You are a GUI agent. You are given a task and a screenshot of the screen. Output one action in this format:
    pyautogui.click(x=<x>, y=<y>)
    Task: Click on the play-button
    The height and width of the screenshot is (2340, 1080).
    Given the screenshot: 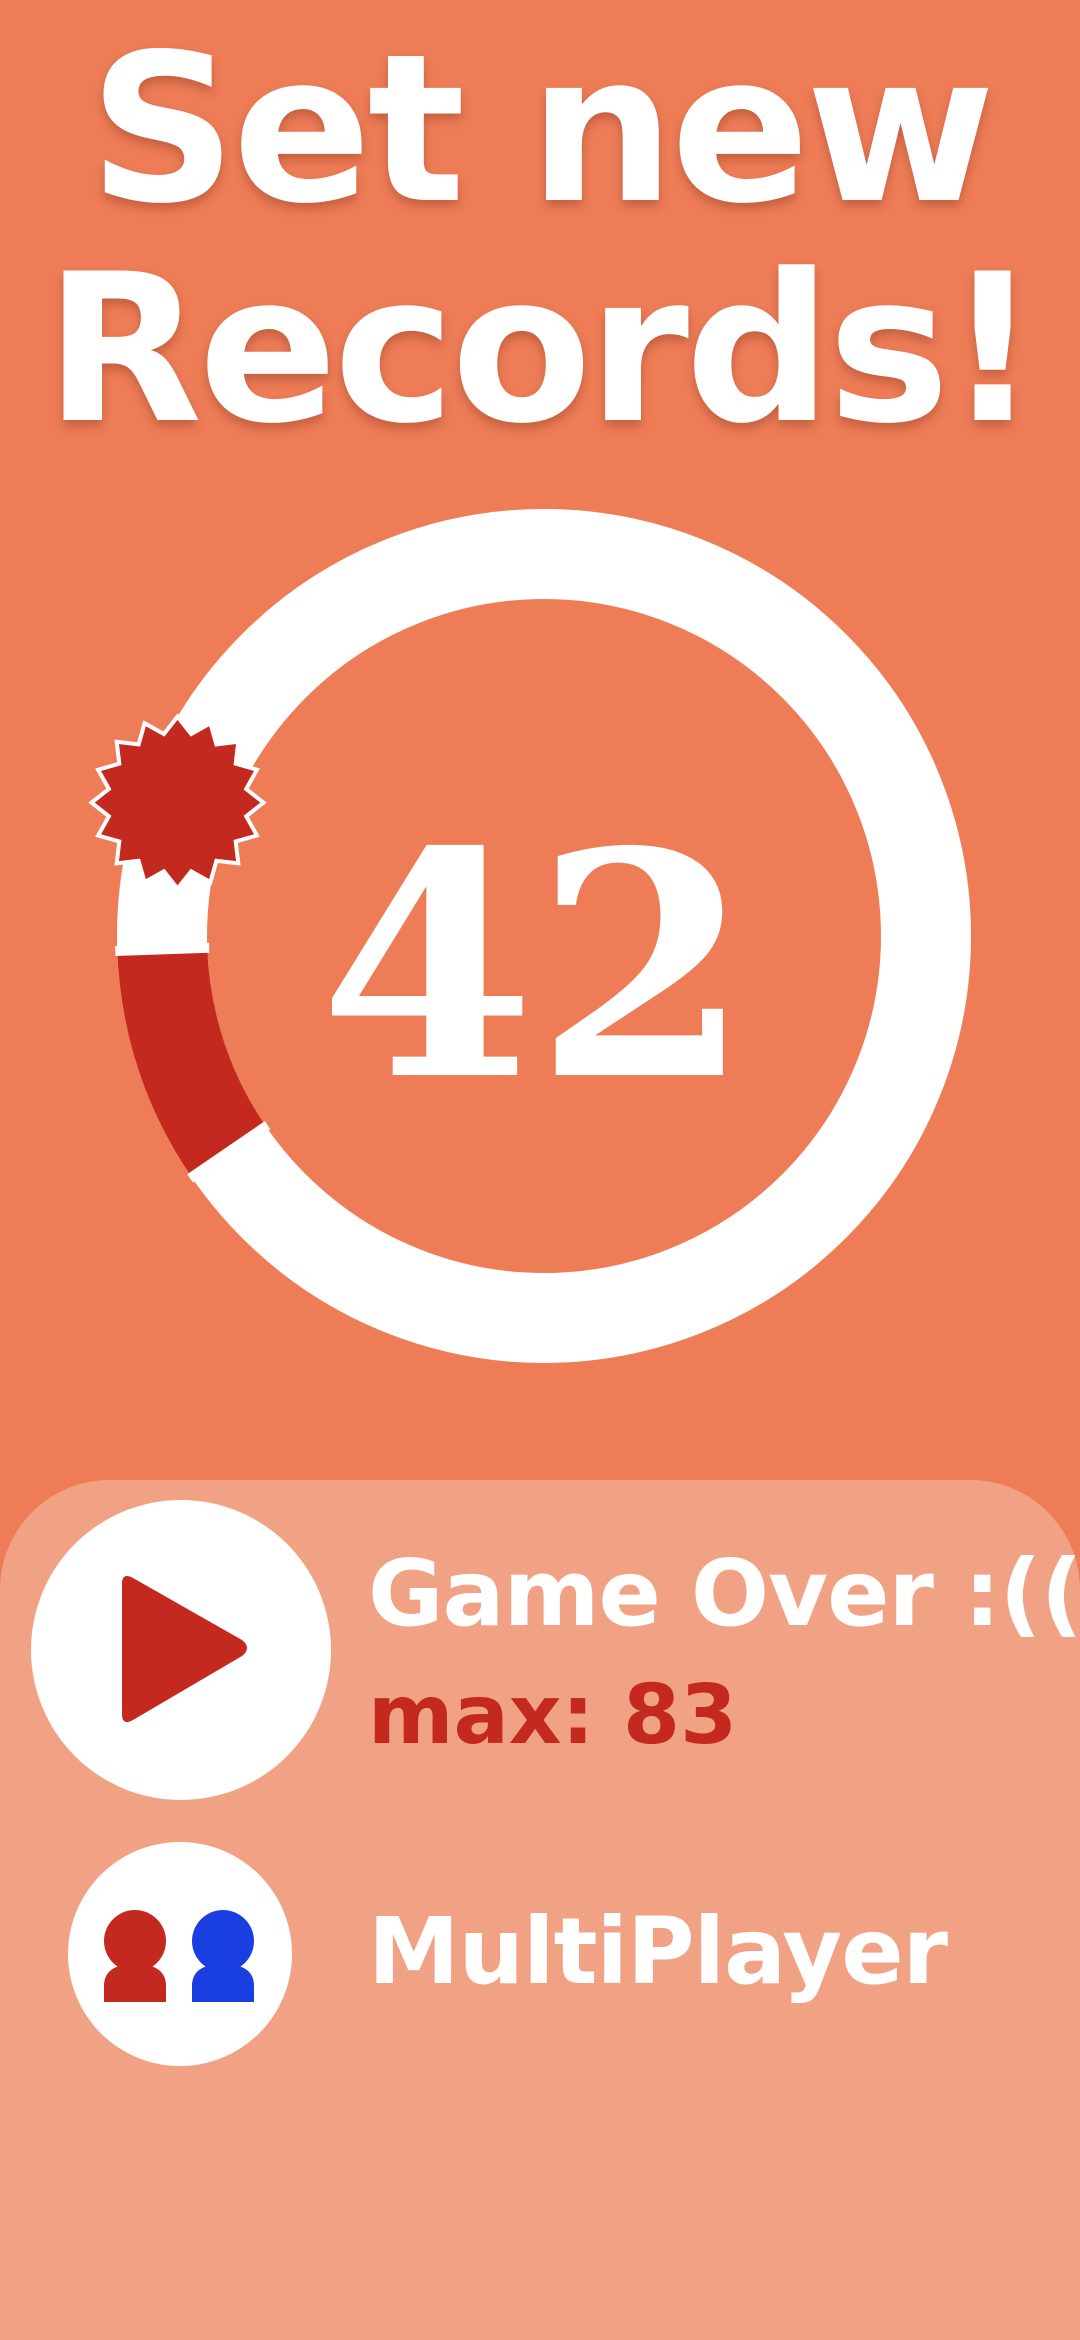 What is the action you would take?
    pyautogui.click(x=181, y=1650)
    